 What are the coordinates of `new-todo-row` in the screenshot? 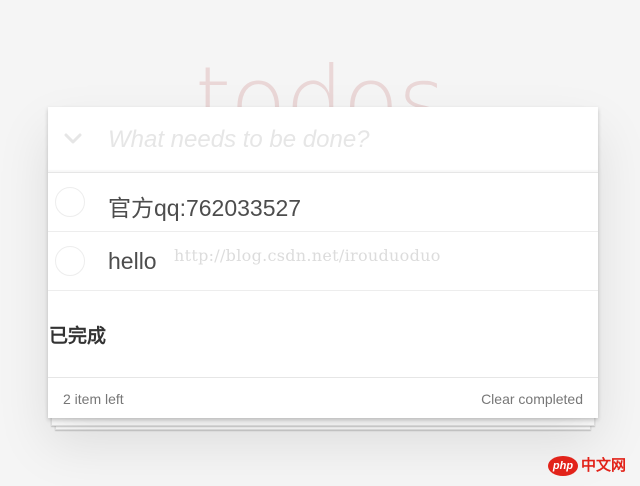 It's located at (323, 140).